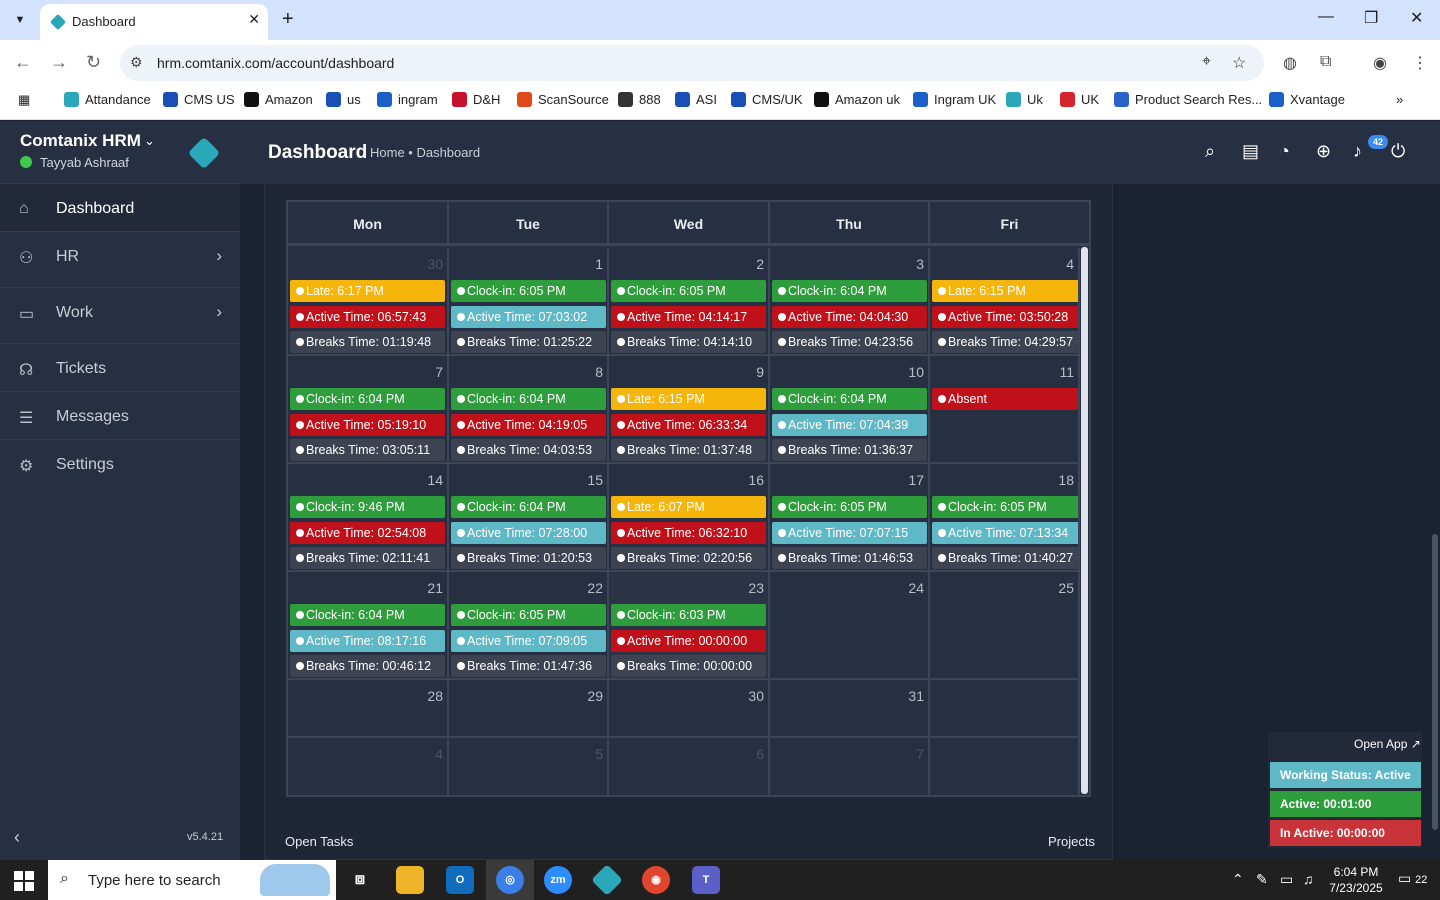 This screenshot has height=900, width=1440. Describe the element at coordinates (425, 152) in the screenshot. I see `breadcrumb: Home • Dashboard` at that location.